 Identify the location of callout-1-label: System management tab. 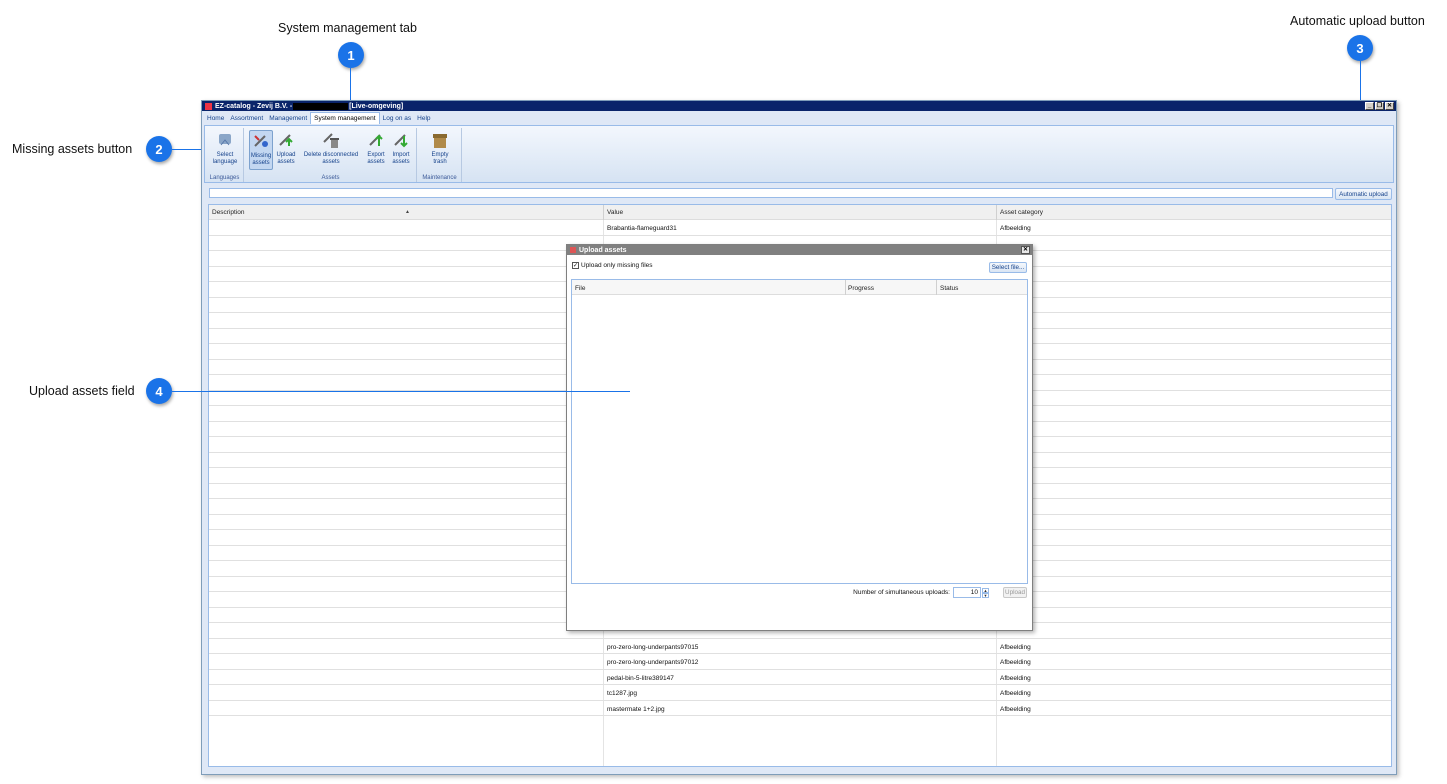
(347, 28).